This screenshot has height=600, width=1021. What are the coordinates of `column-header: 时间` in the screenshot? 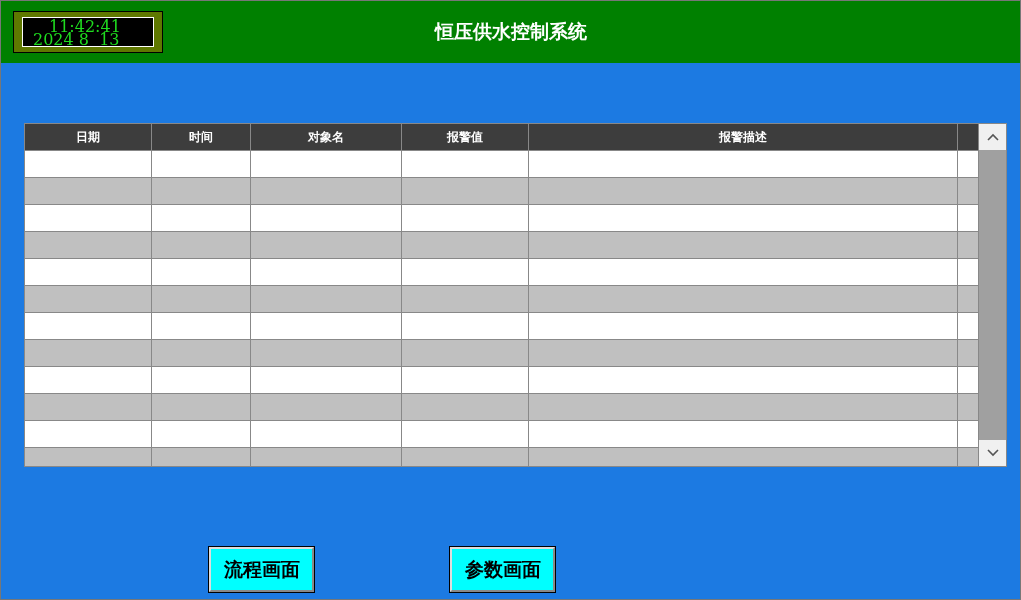 It's located at (201, 137).